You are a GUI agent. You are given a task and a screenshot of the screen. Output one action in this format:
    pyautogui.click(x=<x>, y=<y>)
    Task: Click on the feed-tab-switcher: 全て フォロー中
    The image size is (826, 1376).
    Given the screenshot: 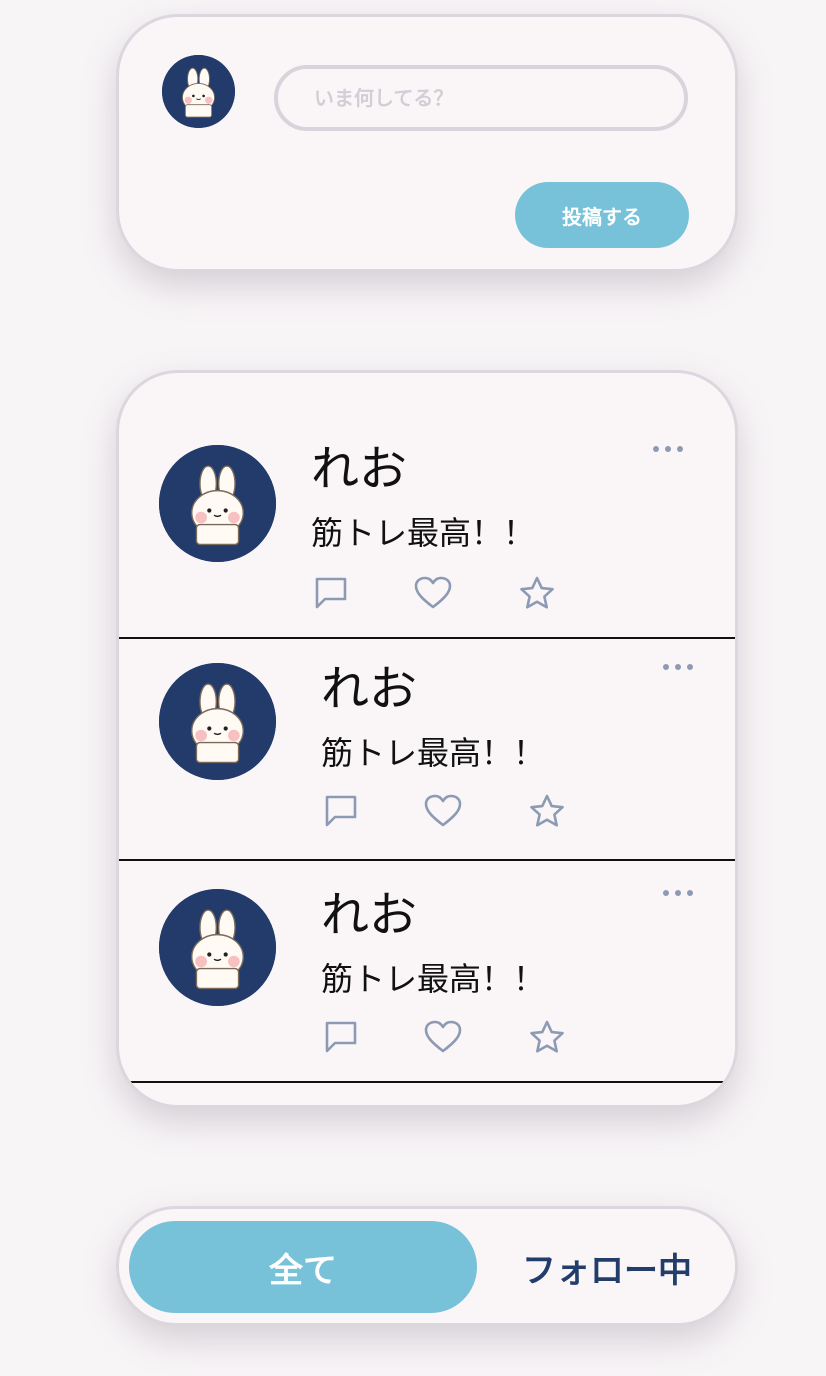 What is the action you would take?
    pyautogui.click(x=427, y=1266)
    